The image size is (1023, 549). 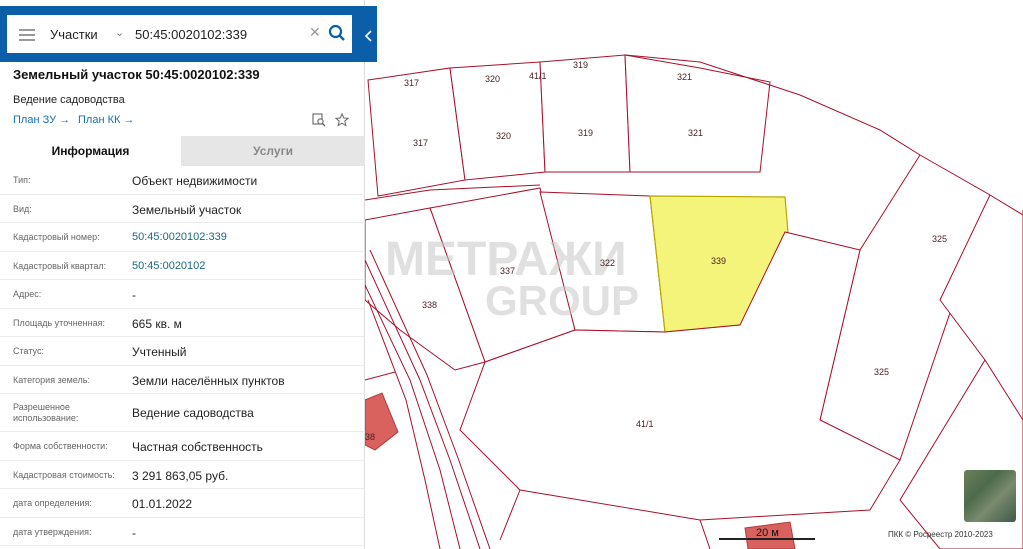 What do you see at coordinates (507, 271) in the screenshot?
I see `parcel-label: 337` at bounding box center [507, 271].